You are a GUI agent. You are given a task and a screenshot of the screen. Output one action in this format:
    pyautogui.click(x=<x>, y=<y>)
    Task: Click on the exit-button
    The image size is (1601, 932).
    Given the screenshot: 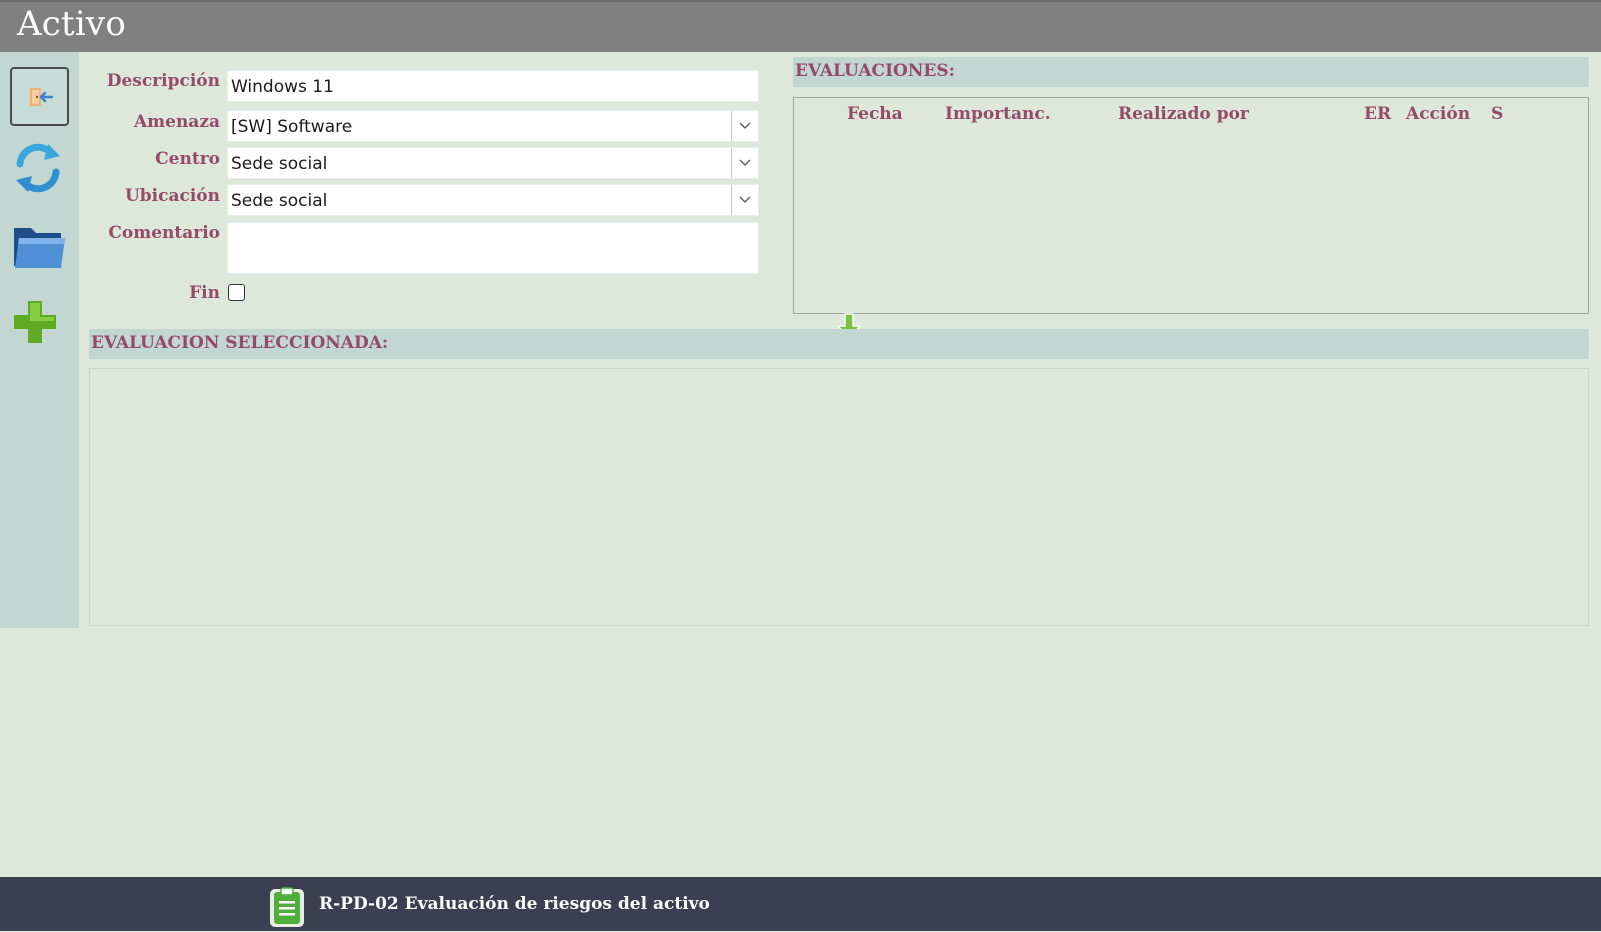 What is the action you would take?
    pyautogui.click(x=39, y=96)
    